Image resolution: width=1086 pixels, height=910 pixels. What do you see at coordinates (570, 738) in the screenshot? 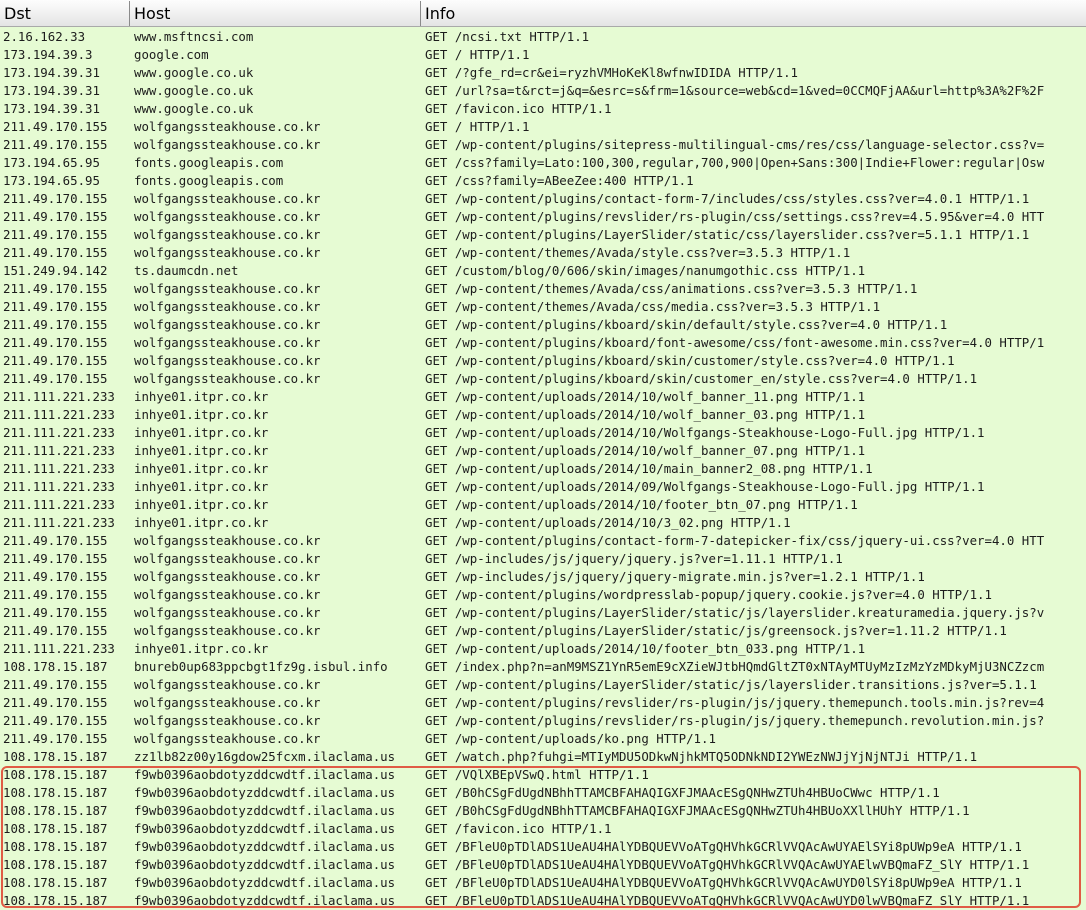
I see `cell-info: GET /wp-content/uploads/ko.png HTTP/1.1` at bounding box center [570, 738].